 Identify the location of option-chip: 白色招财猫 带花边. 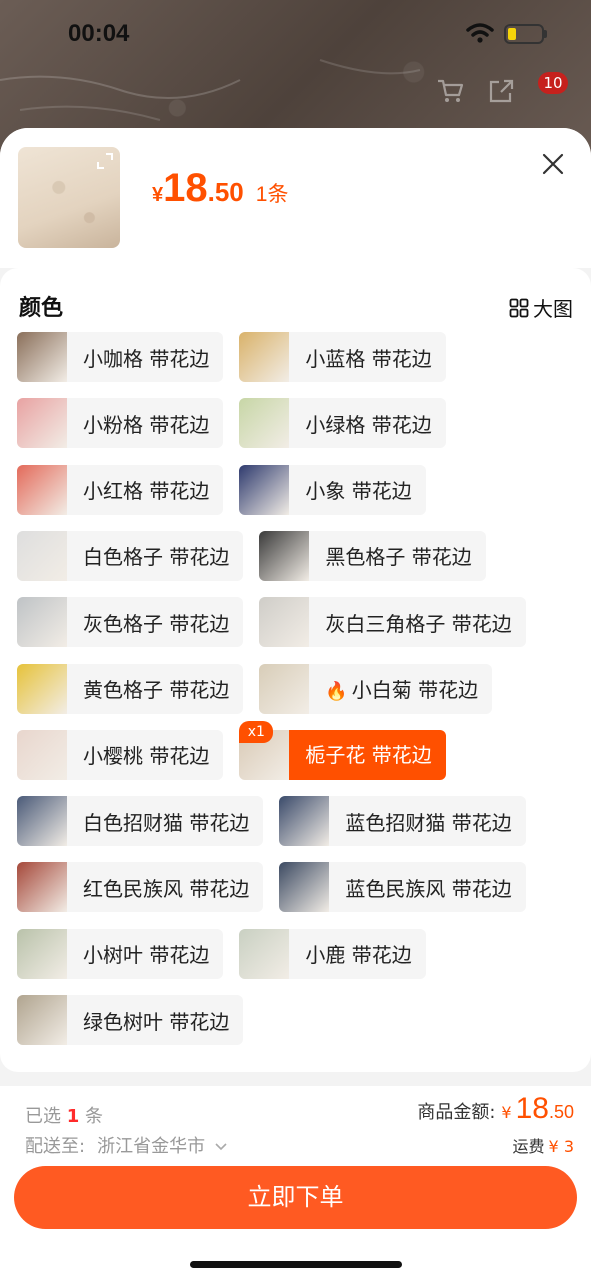
(140, 821).